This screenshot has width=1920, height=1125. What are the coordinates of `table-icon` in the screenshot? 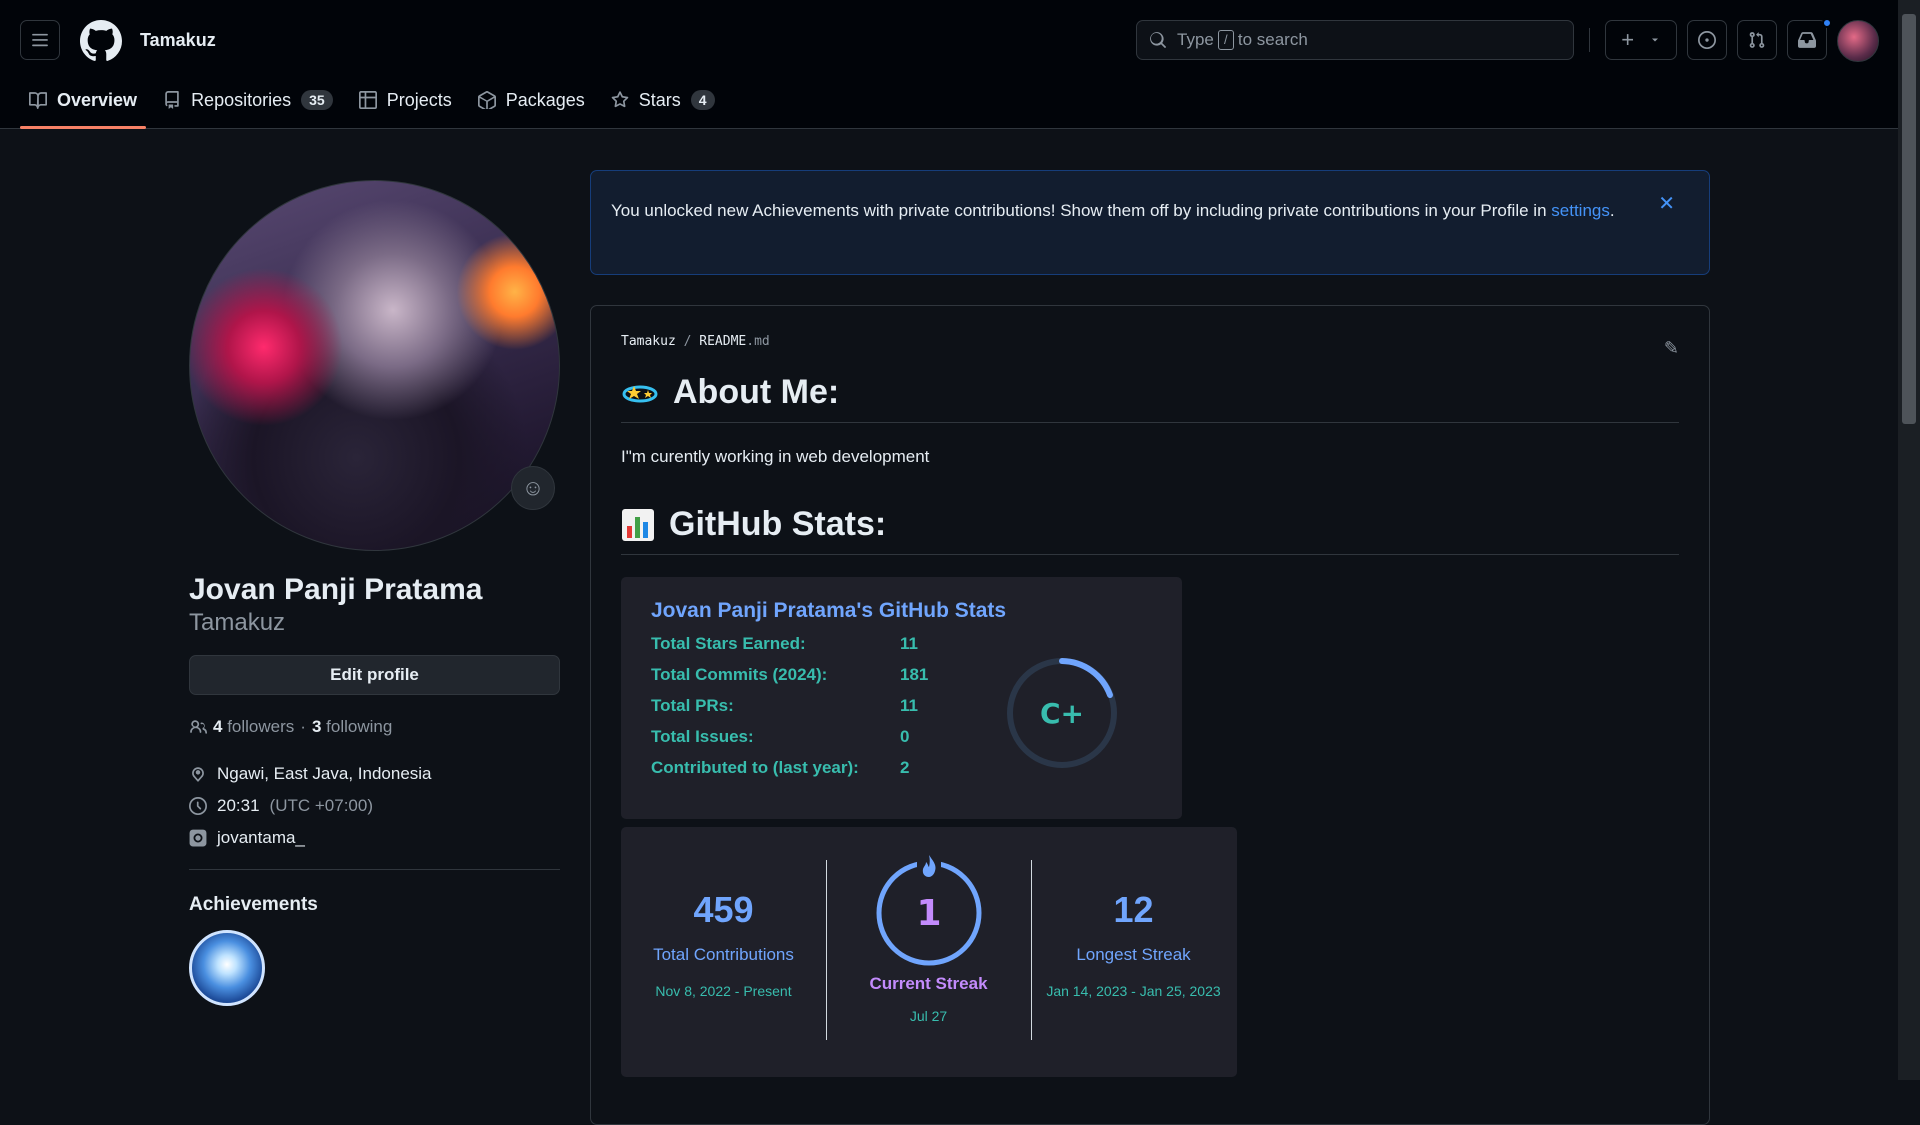 It's located at (367, 100).